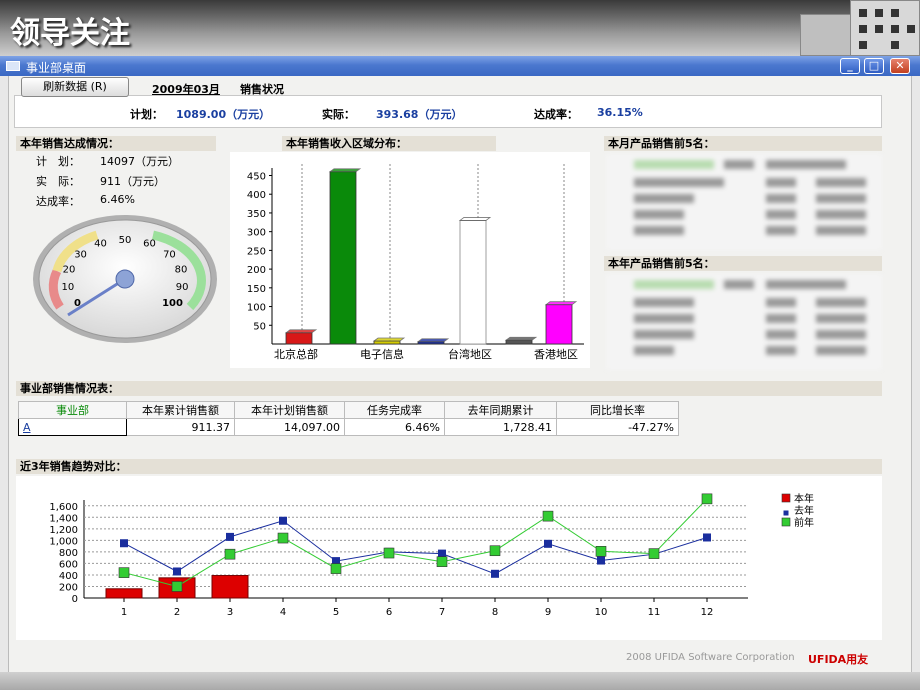  What do you see at coordinates (63, 518) in the screenshot?
I see `y-tick-label: 1,400` at bounding box center [63, 518].